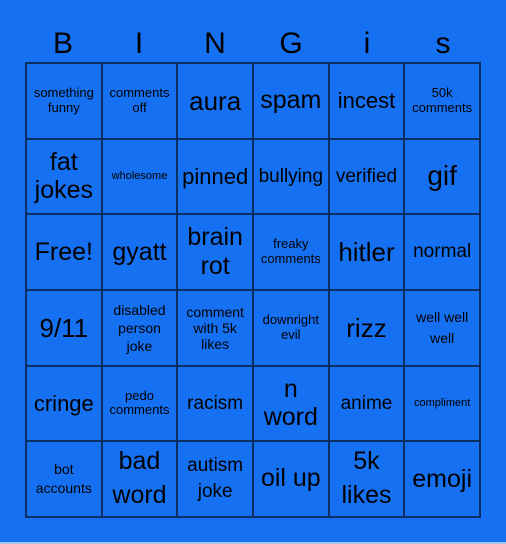 This screenshot has height=544, width=506. I want to click on bingo-header: B I N G i s, so click(253, 44).